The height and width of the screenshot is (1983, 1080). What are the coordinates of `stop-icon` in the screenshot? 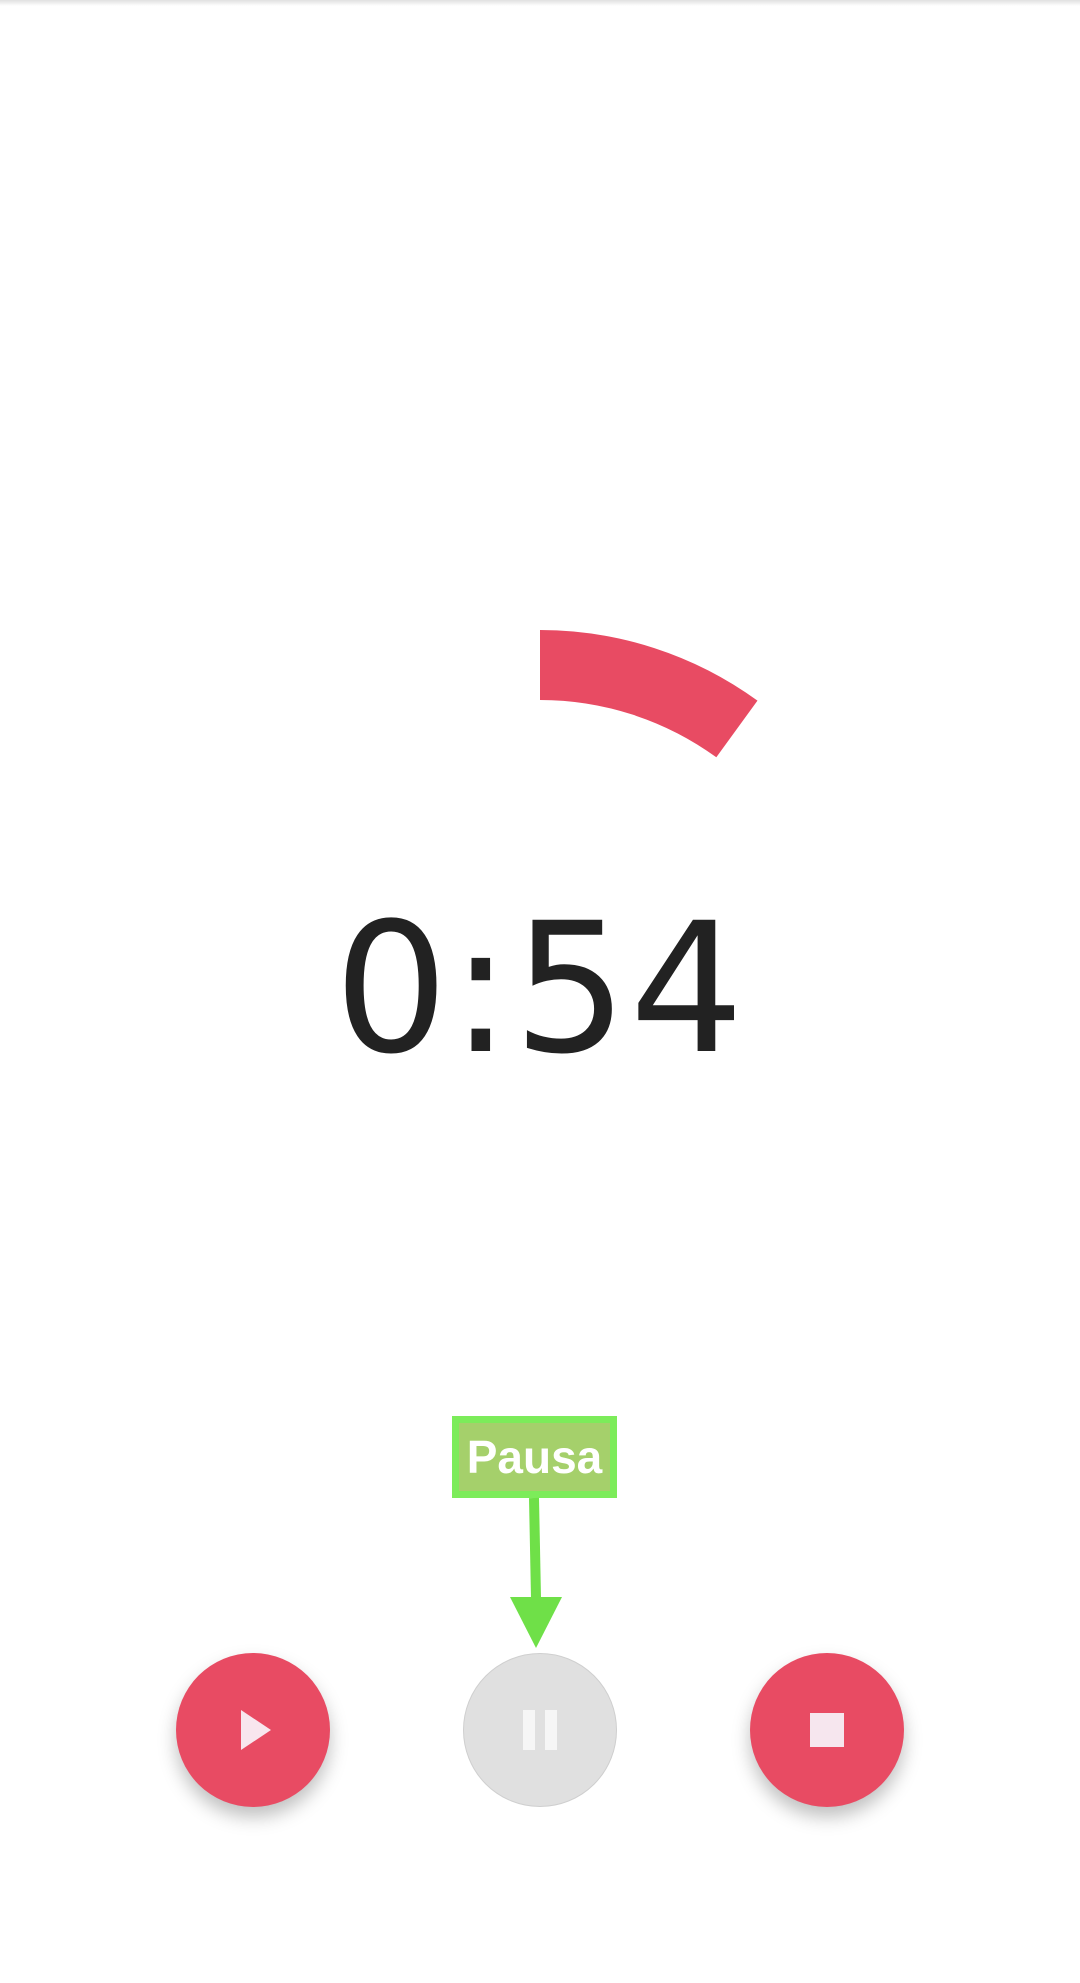 It's located at (827, 1730).